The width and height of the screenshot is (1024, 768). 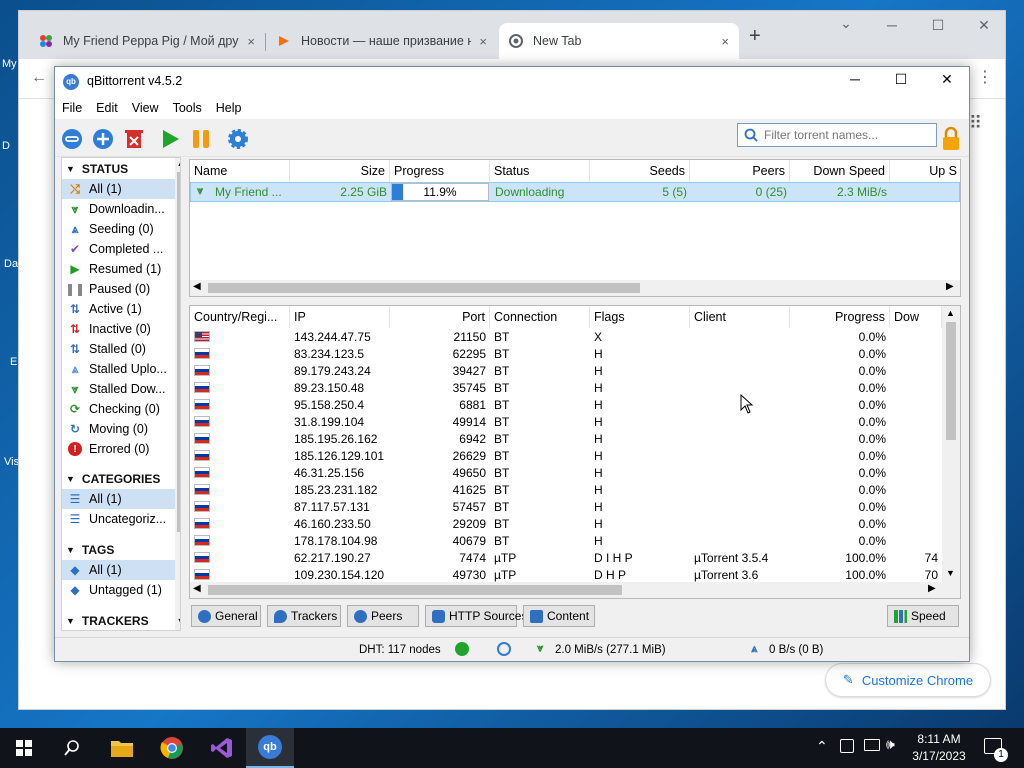 I want to click on show-hidden-icons-chevron-icon: ⌃, so click(x=822, y=746).